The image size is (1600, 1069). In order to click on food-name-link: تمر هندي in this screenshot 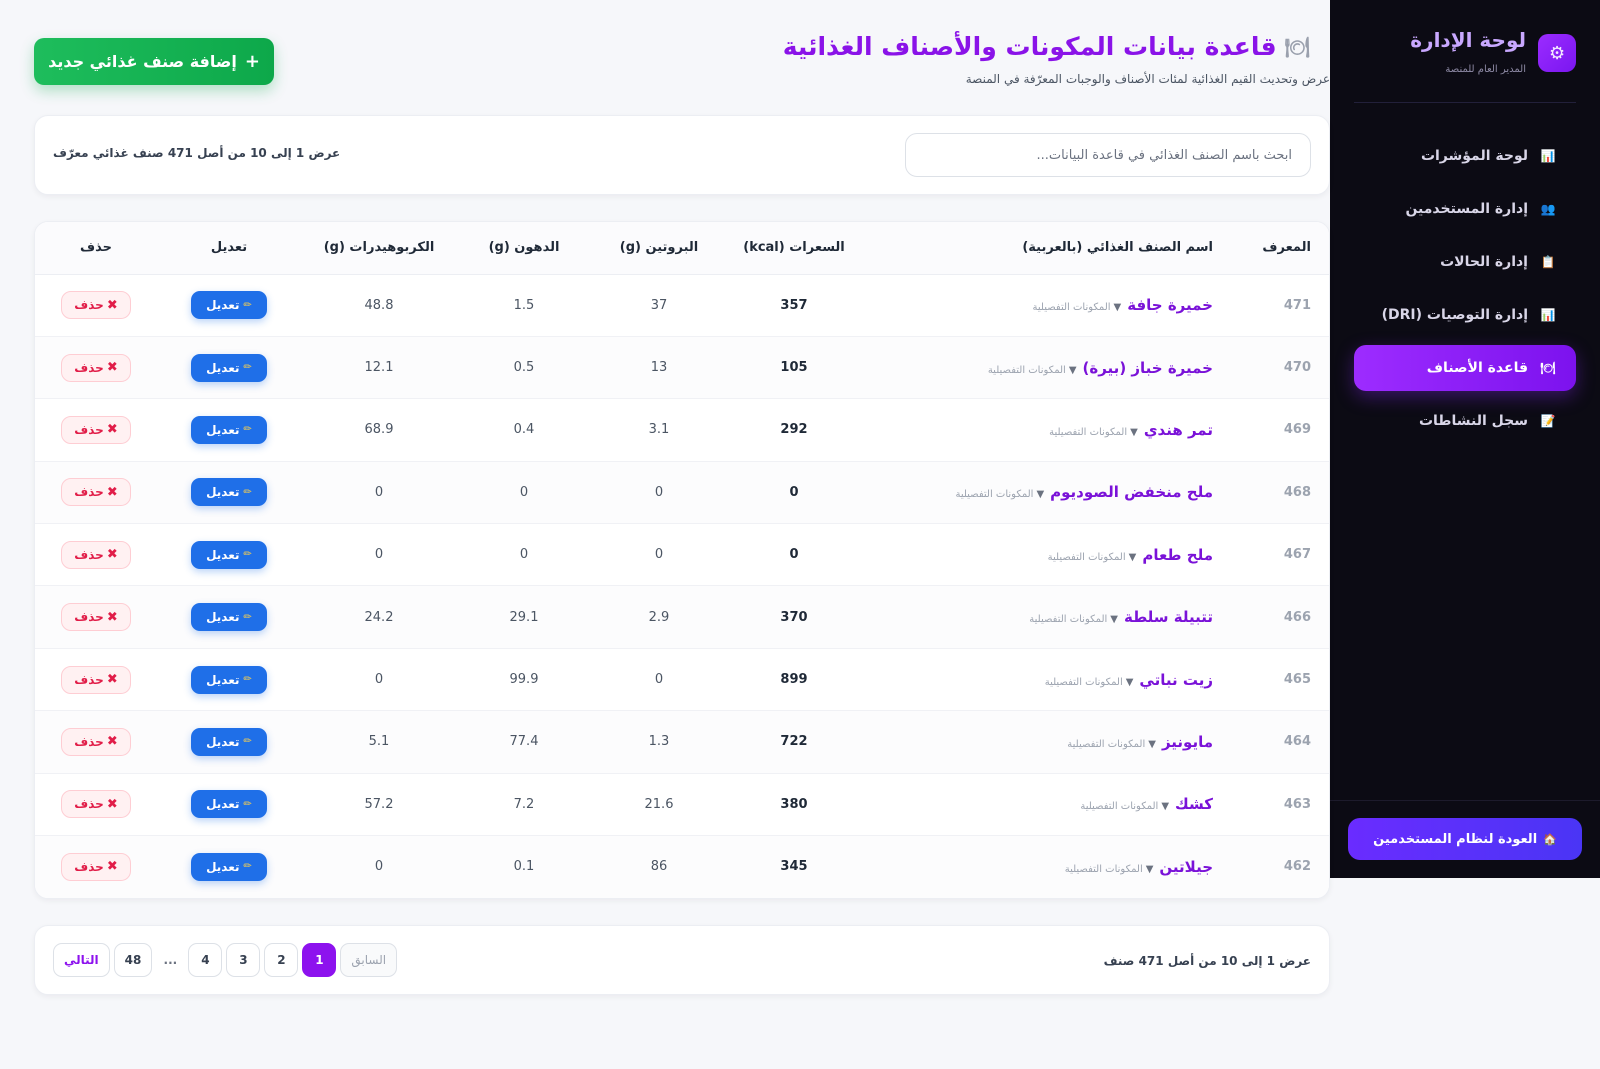, I will do `click(1178, 430)`.